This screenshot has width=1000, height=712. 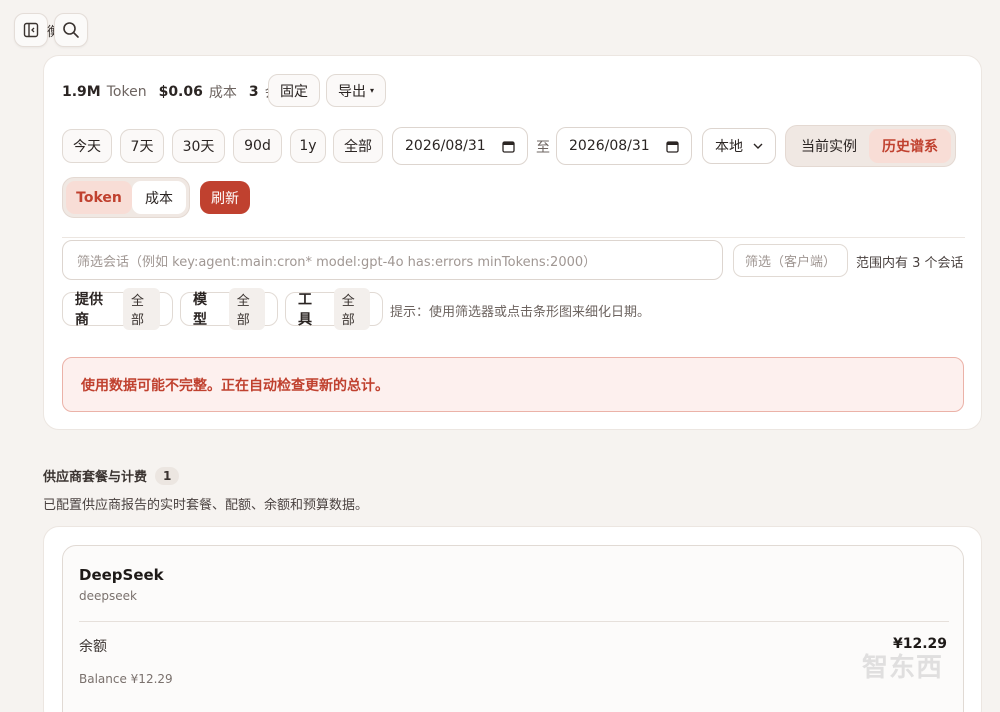 I want to click on end-date-value: 2026/08/31, so click(x=609, y=146).